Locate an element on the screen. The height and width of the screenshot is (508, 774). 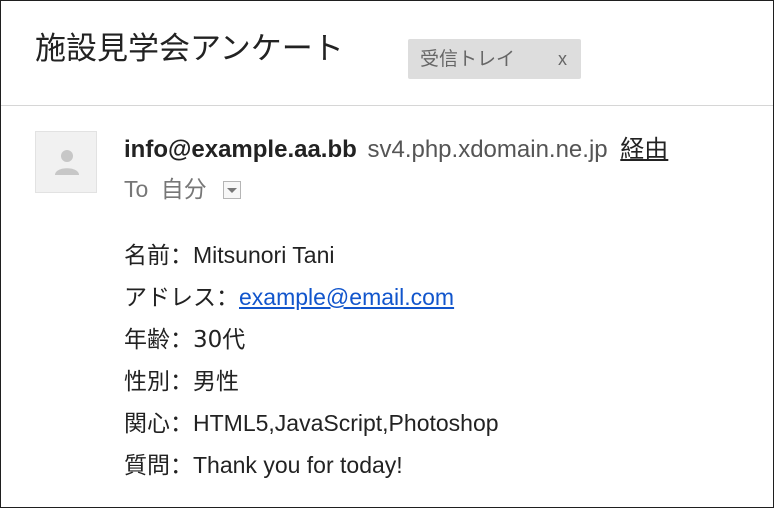
email-subject: 施設見学会アンケート is located at coordinates (189, 49).